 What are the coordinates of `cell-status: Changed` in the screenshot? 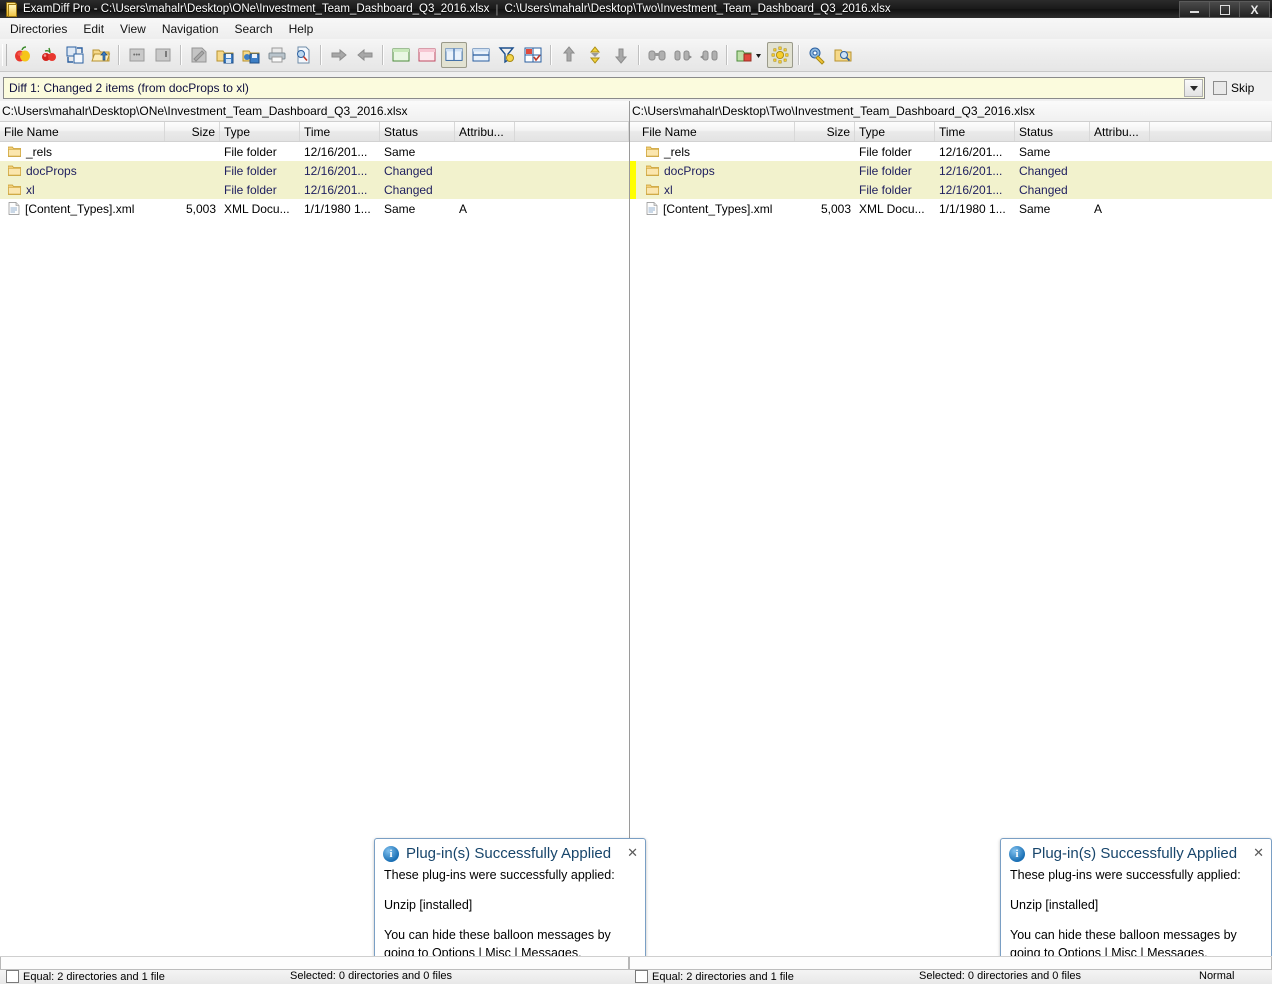 It's located at (1043, 189).